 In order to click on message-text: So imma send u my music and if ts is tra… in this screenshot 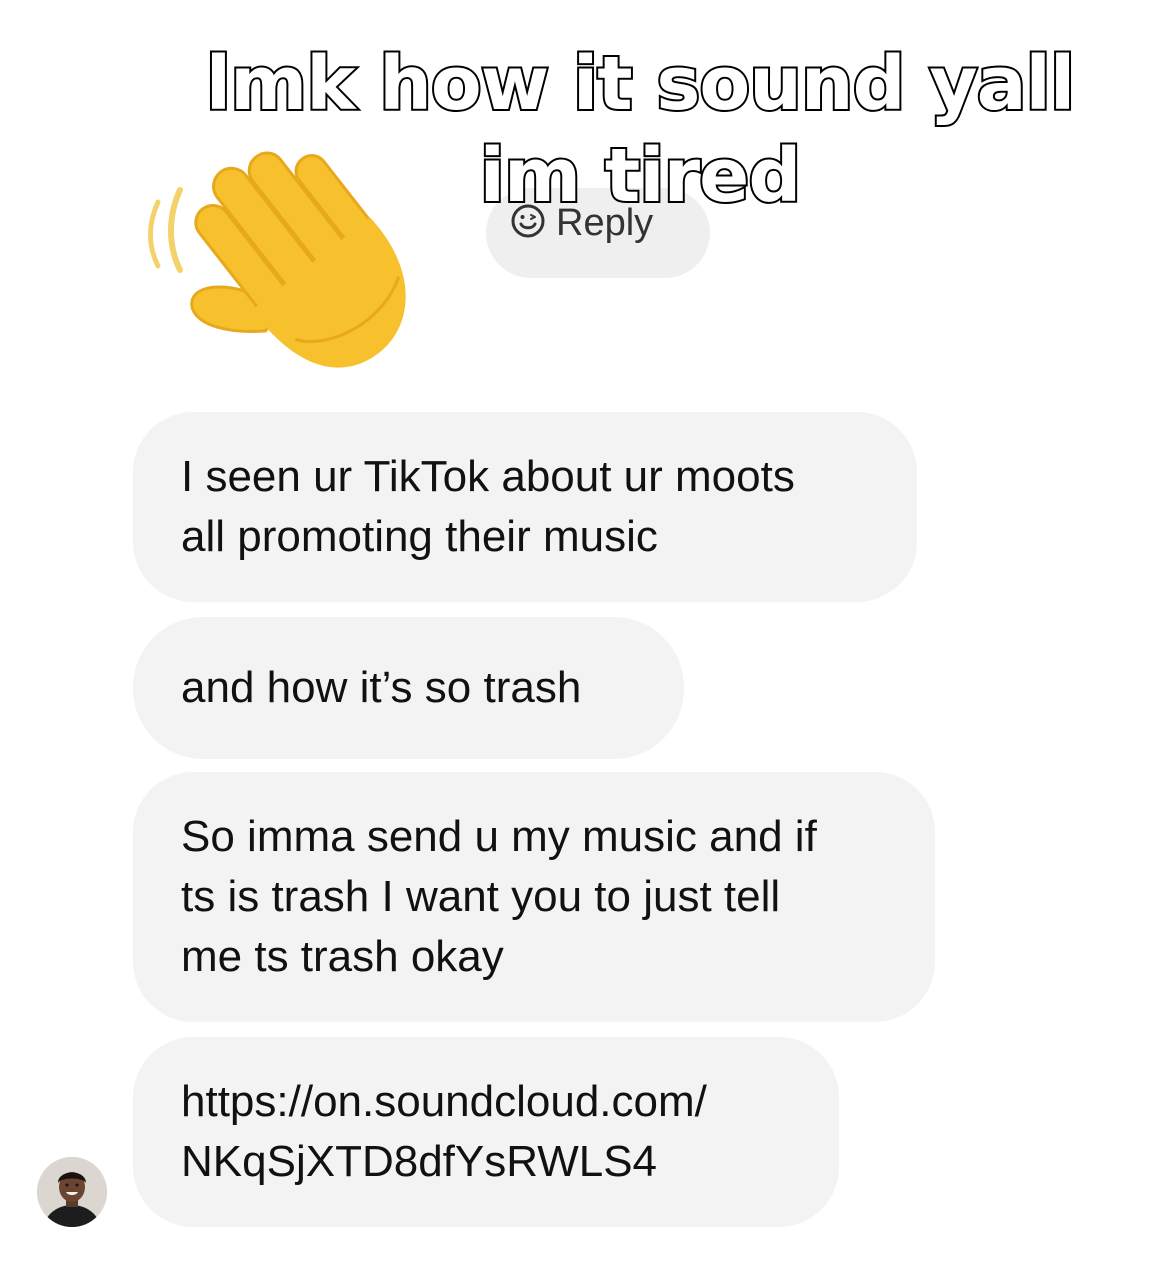, I will do `click(499, 896)`.